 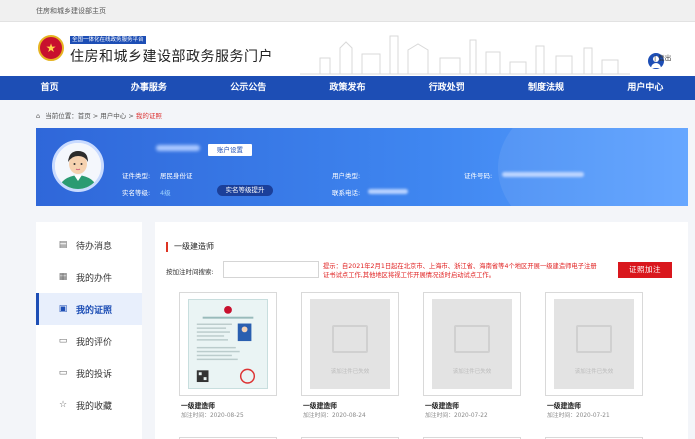 I want to click on certificate-card: 一级建造师 加注时间：2020-08-25, so click(x=228, y=357).